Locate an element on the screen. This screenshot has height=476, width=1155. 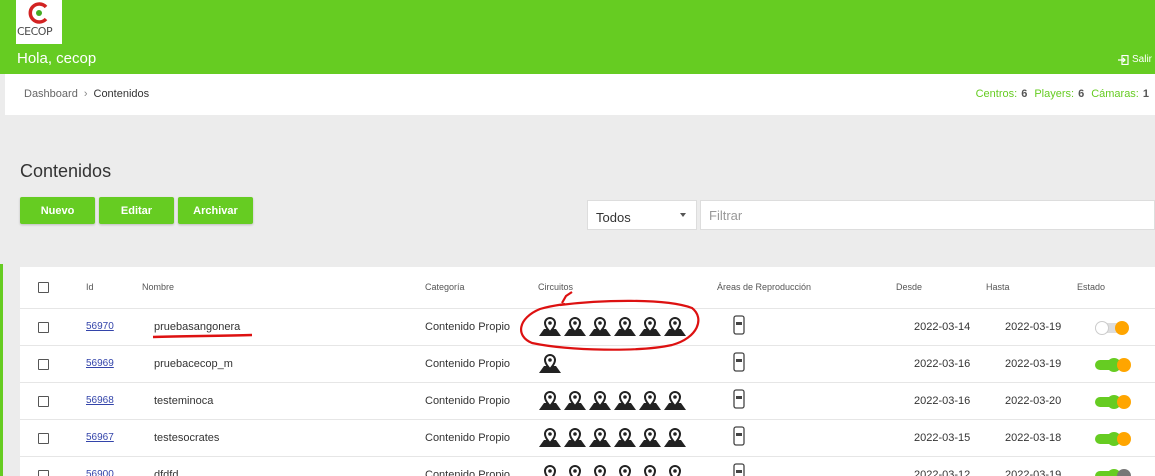
row-hasta: 2022-03-18 is located at coordinates (1033, 438).